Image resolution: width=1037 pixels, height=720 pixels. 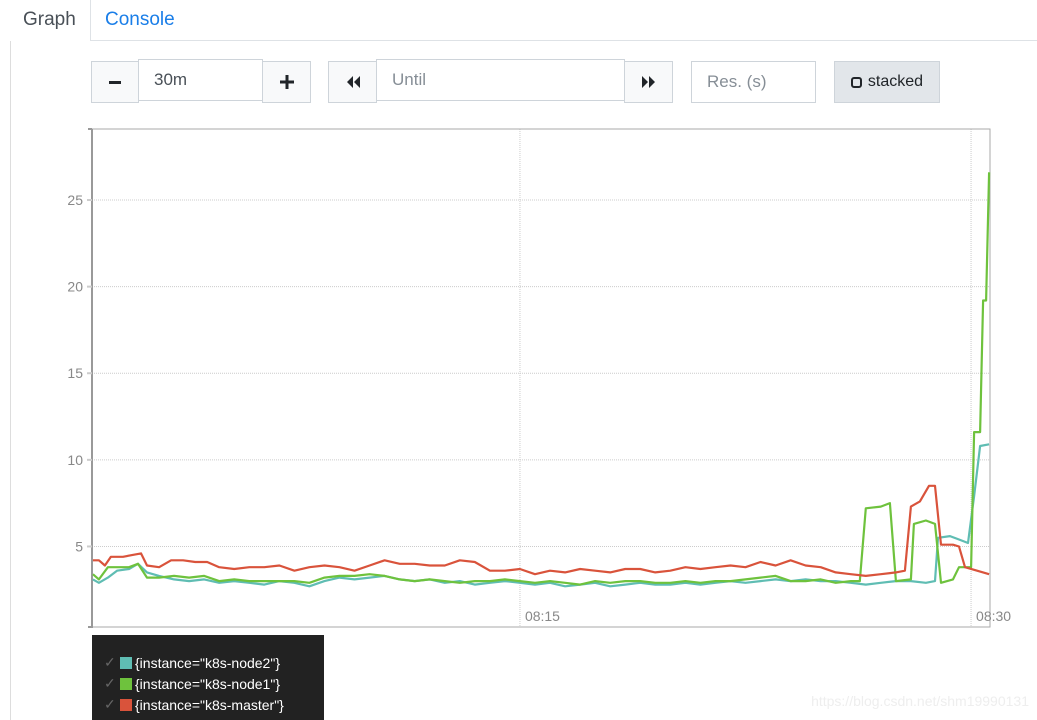 I want to click on watermark: https://blog.csdn.net/shm19990131, so click(x=920, y=701).